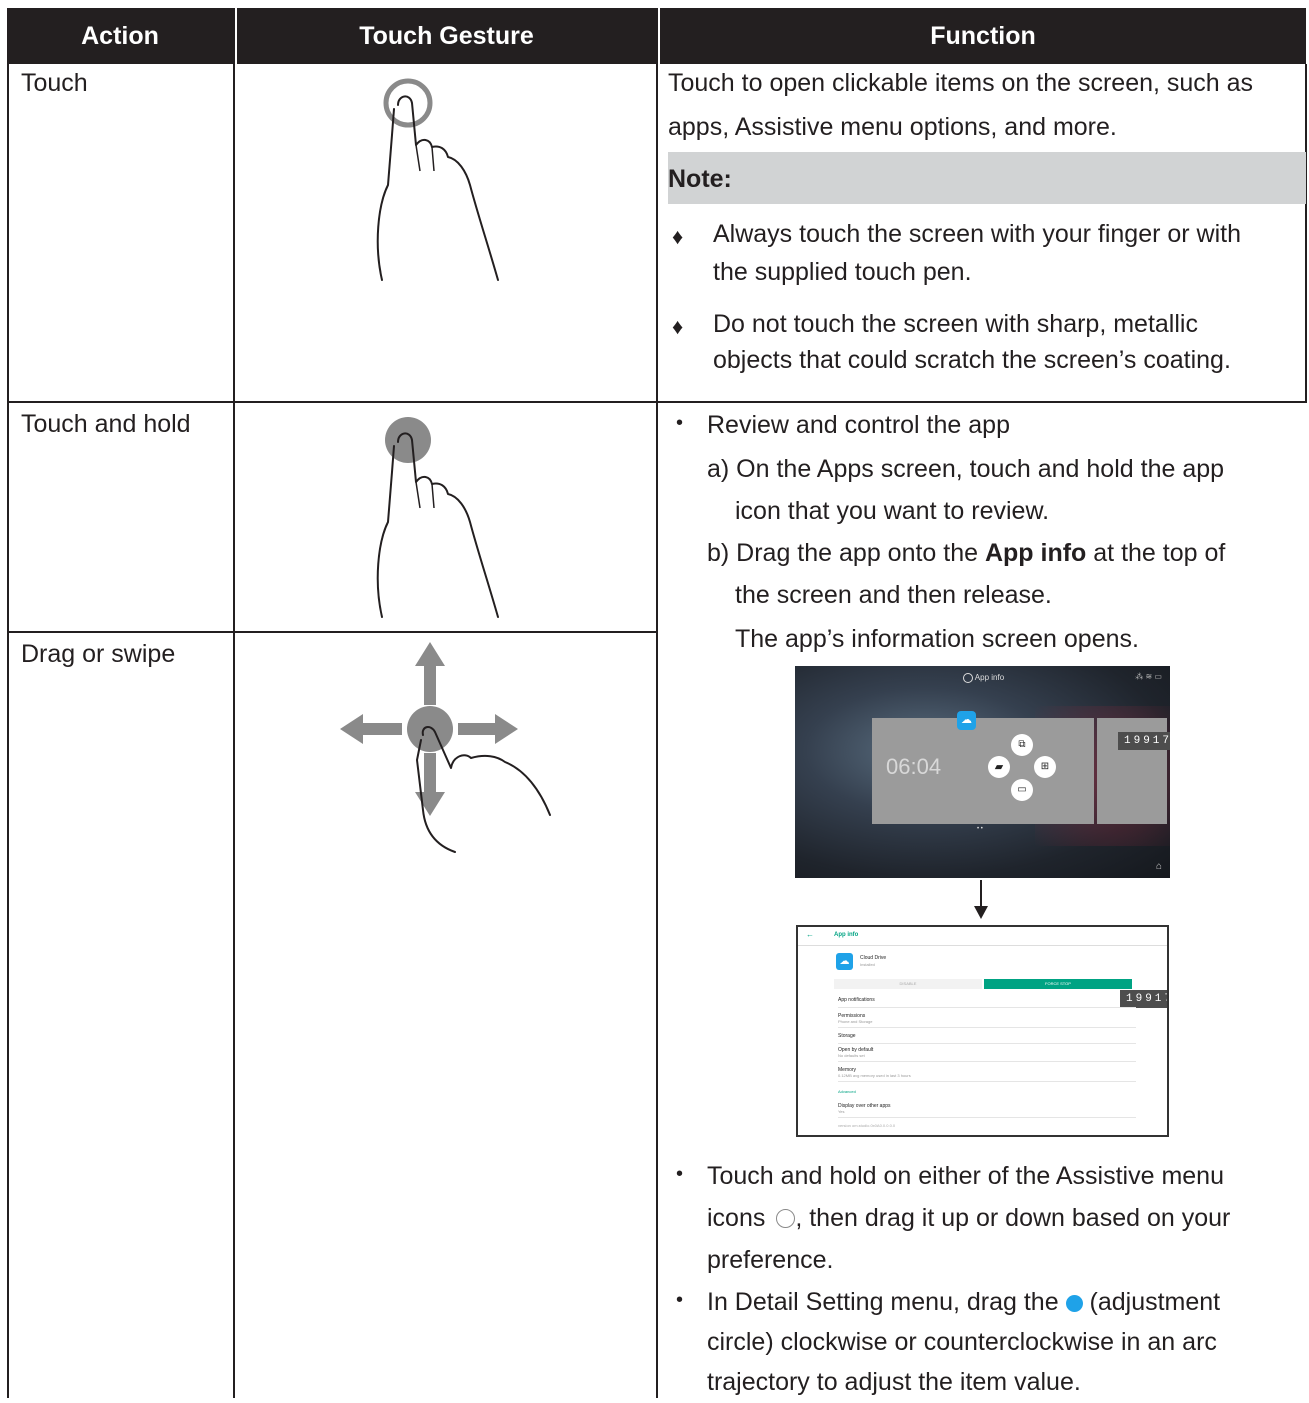  What do you see at coordinates (700, 179) in the screenshot?
I see `note-label: Note:` at bounding box center [700, 179].